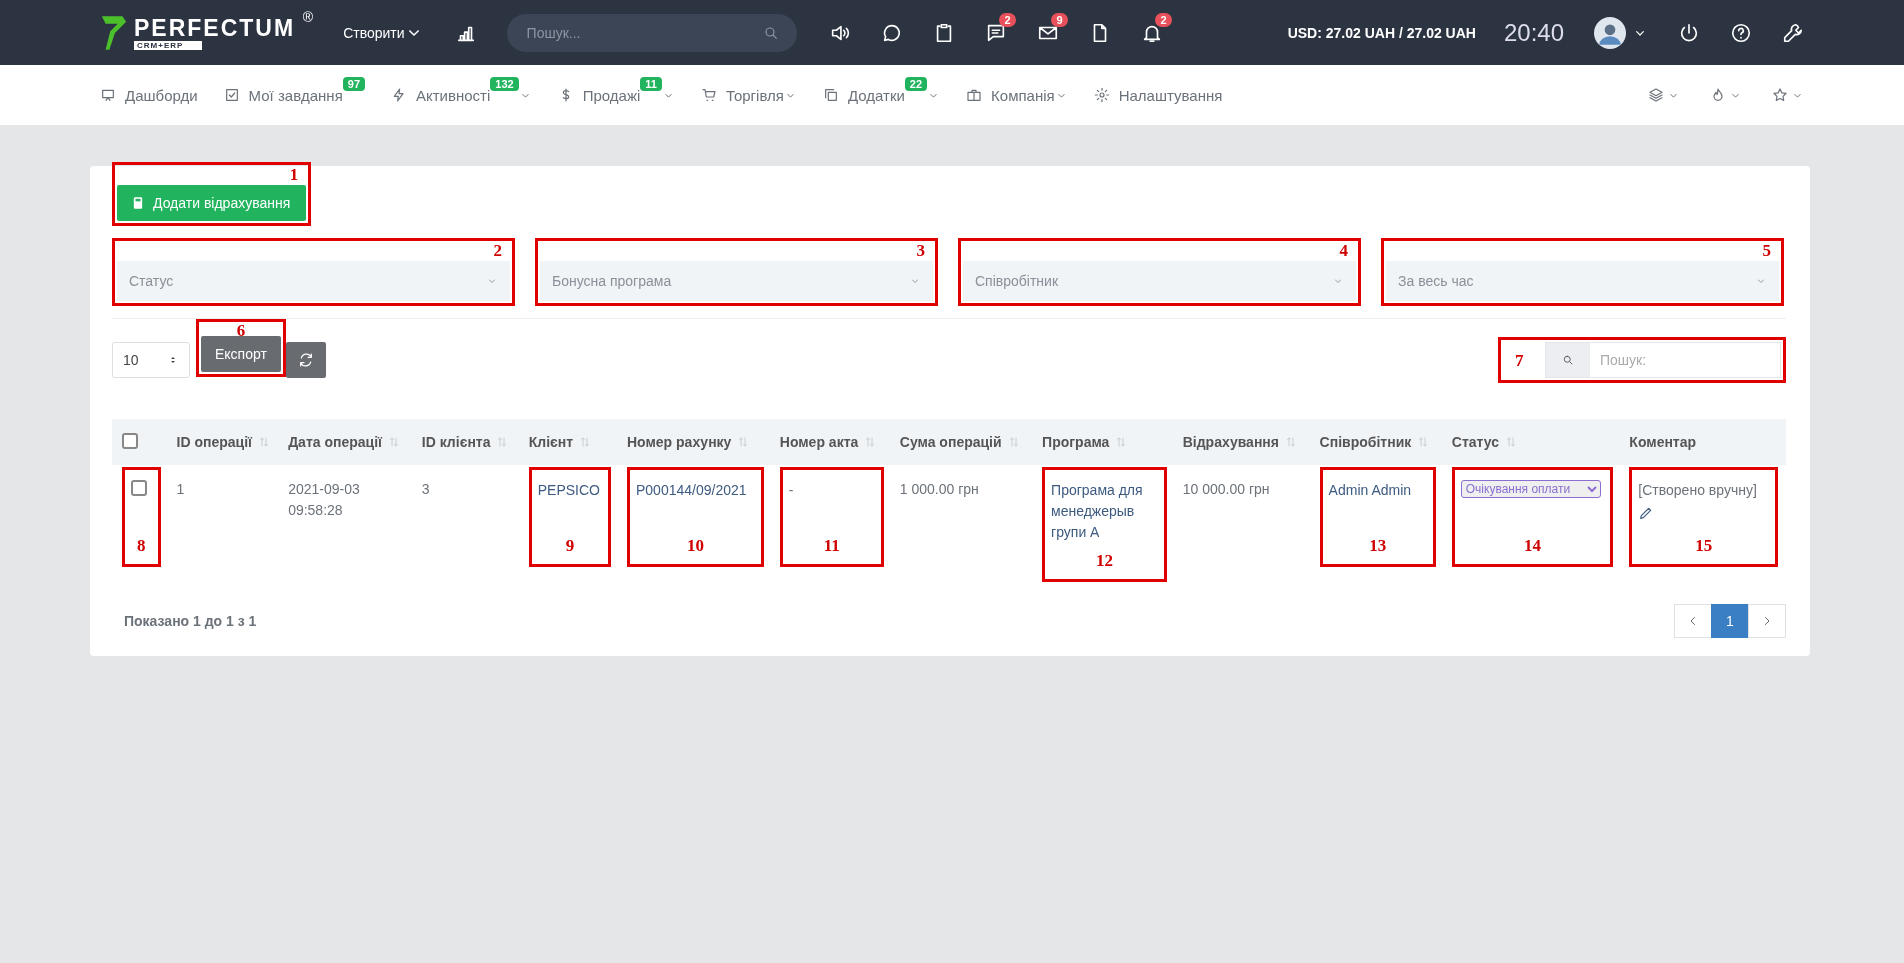 This screenshot has height=963, width=1904. What do you see at coordinates (1766, 250) in the screenshot?
I see `annotation-number: 5` at bounding box center [1766, 250].